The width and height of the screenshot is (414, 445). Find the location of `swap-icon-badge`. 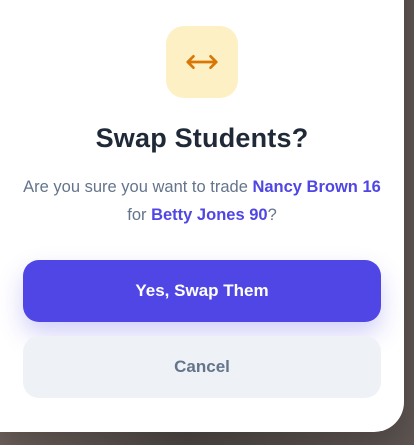

swap-icon-badge is located at coordinates (202, 62).